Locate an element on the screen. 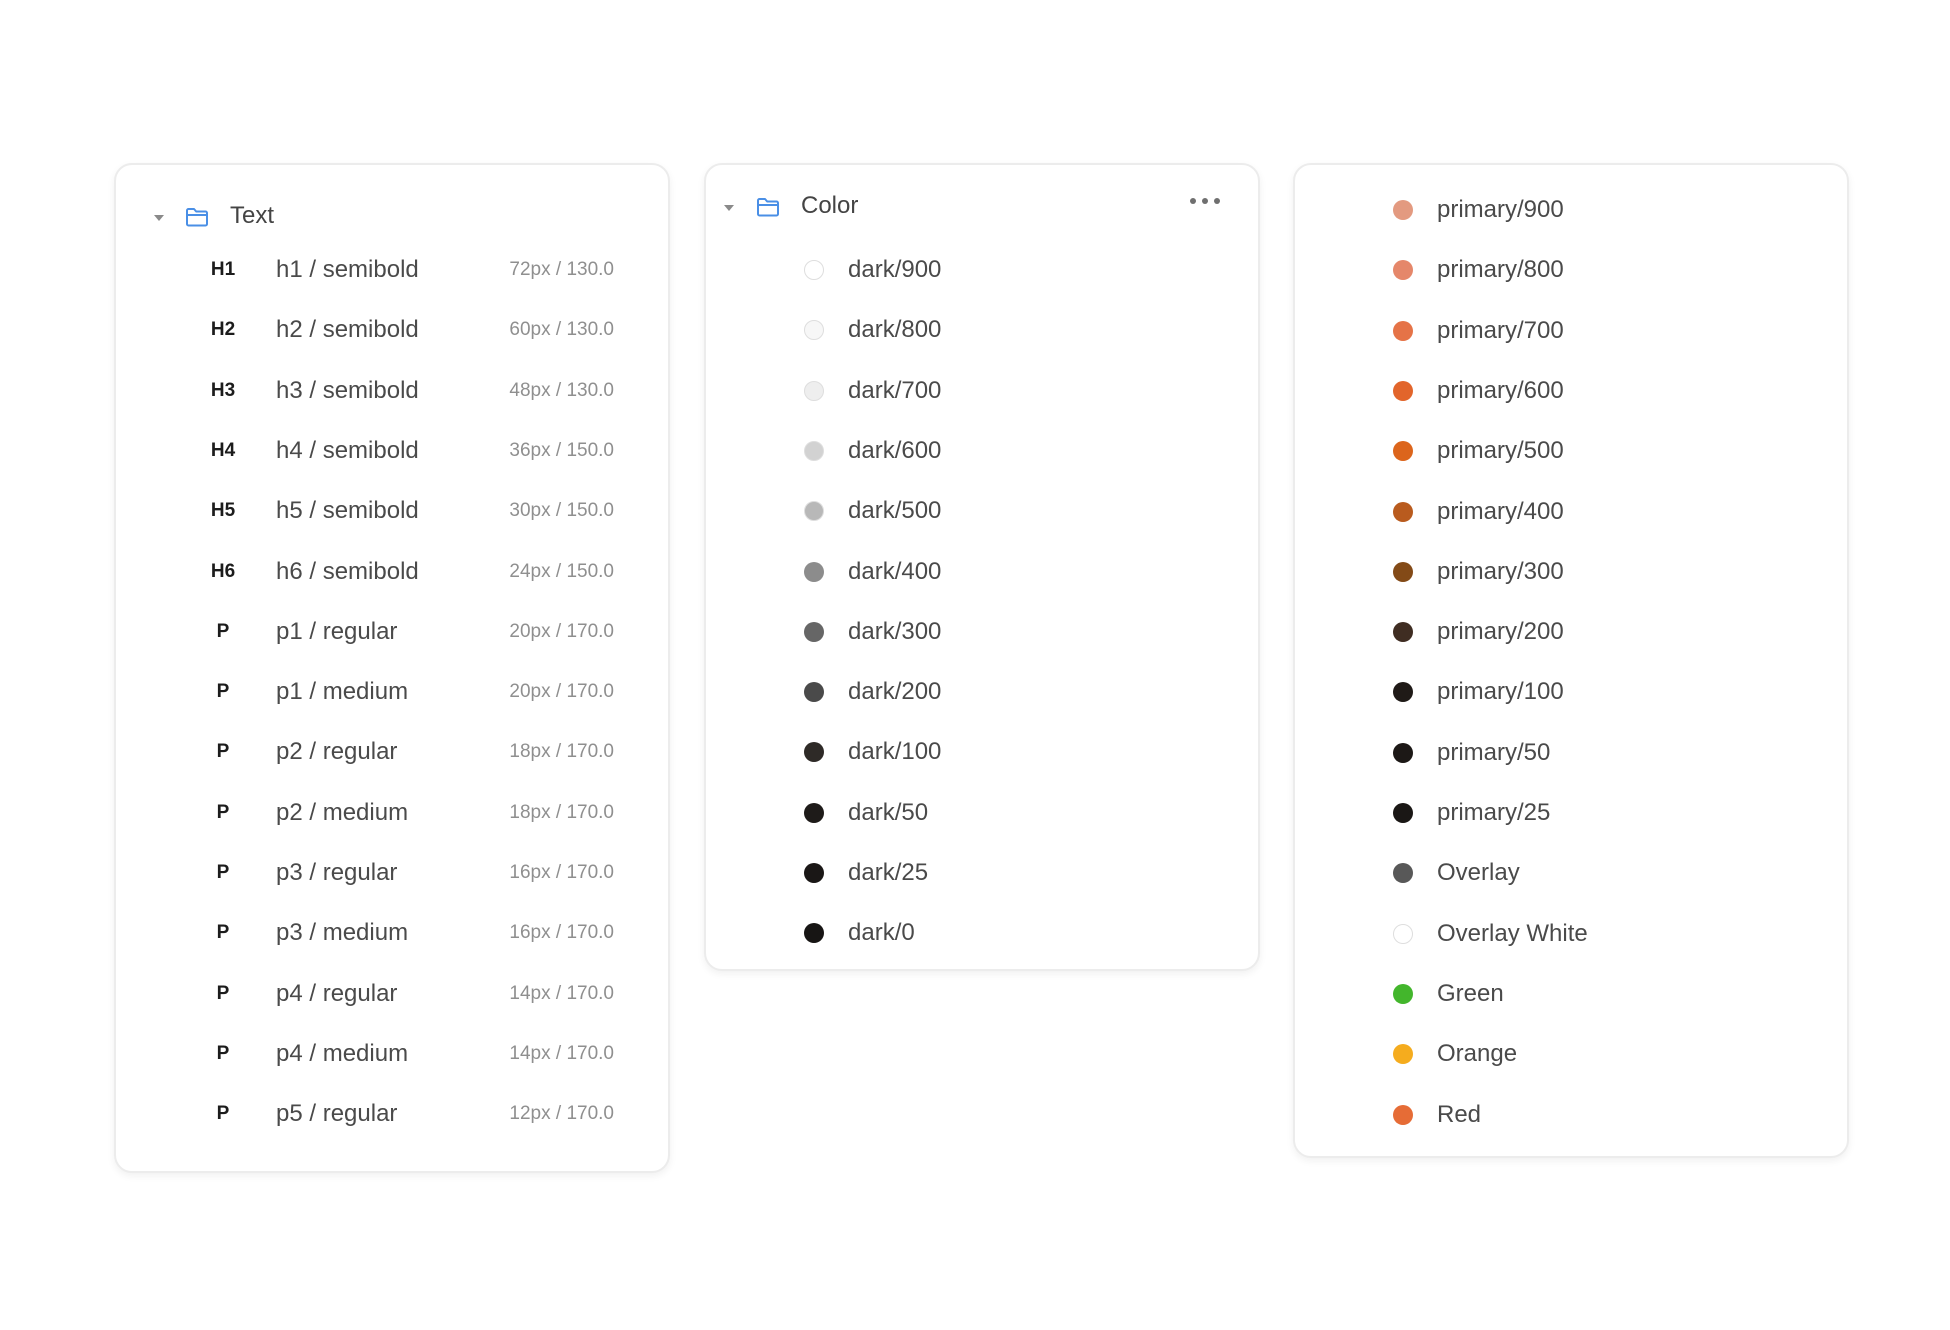 The width and height of the screenshot is (1950, 1330). text-style-row: Pp4 / medium 14px / 170.0 is located at coordinates (392, 1054).